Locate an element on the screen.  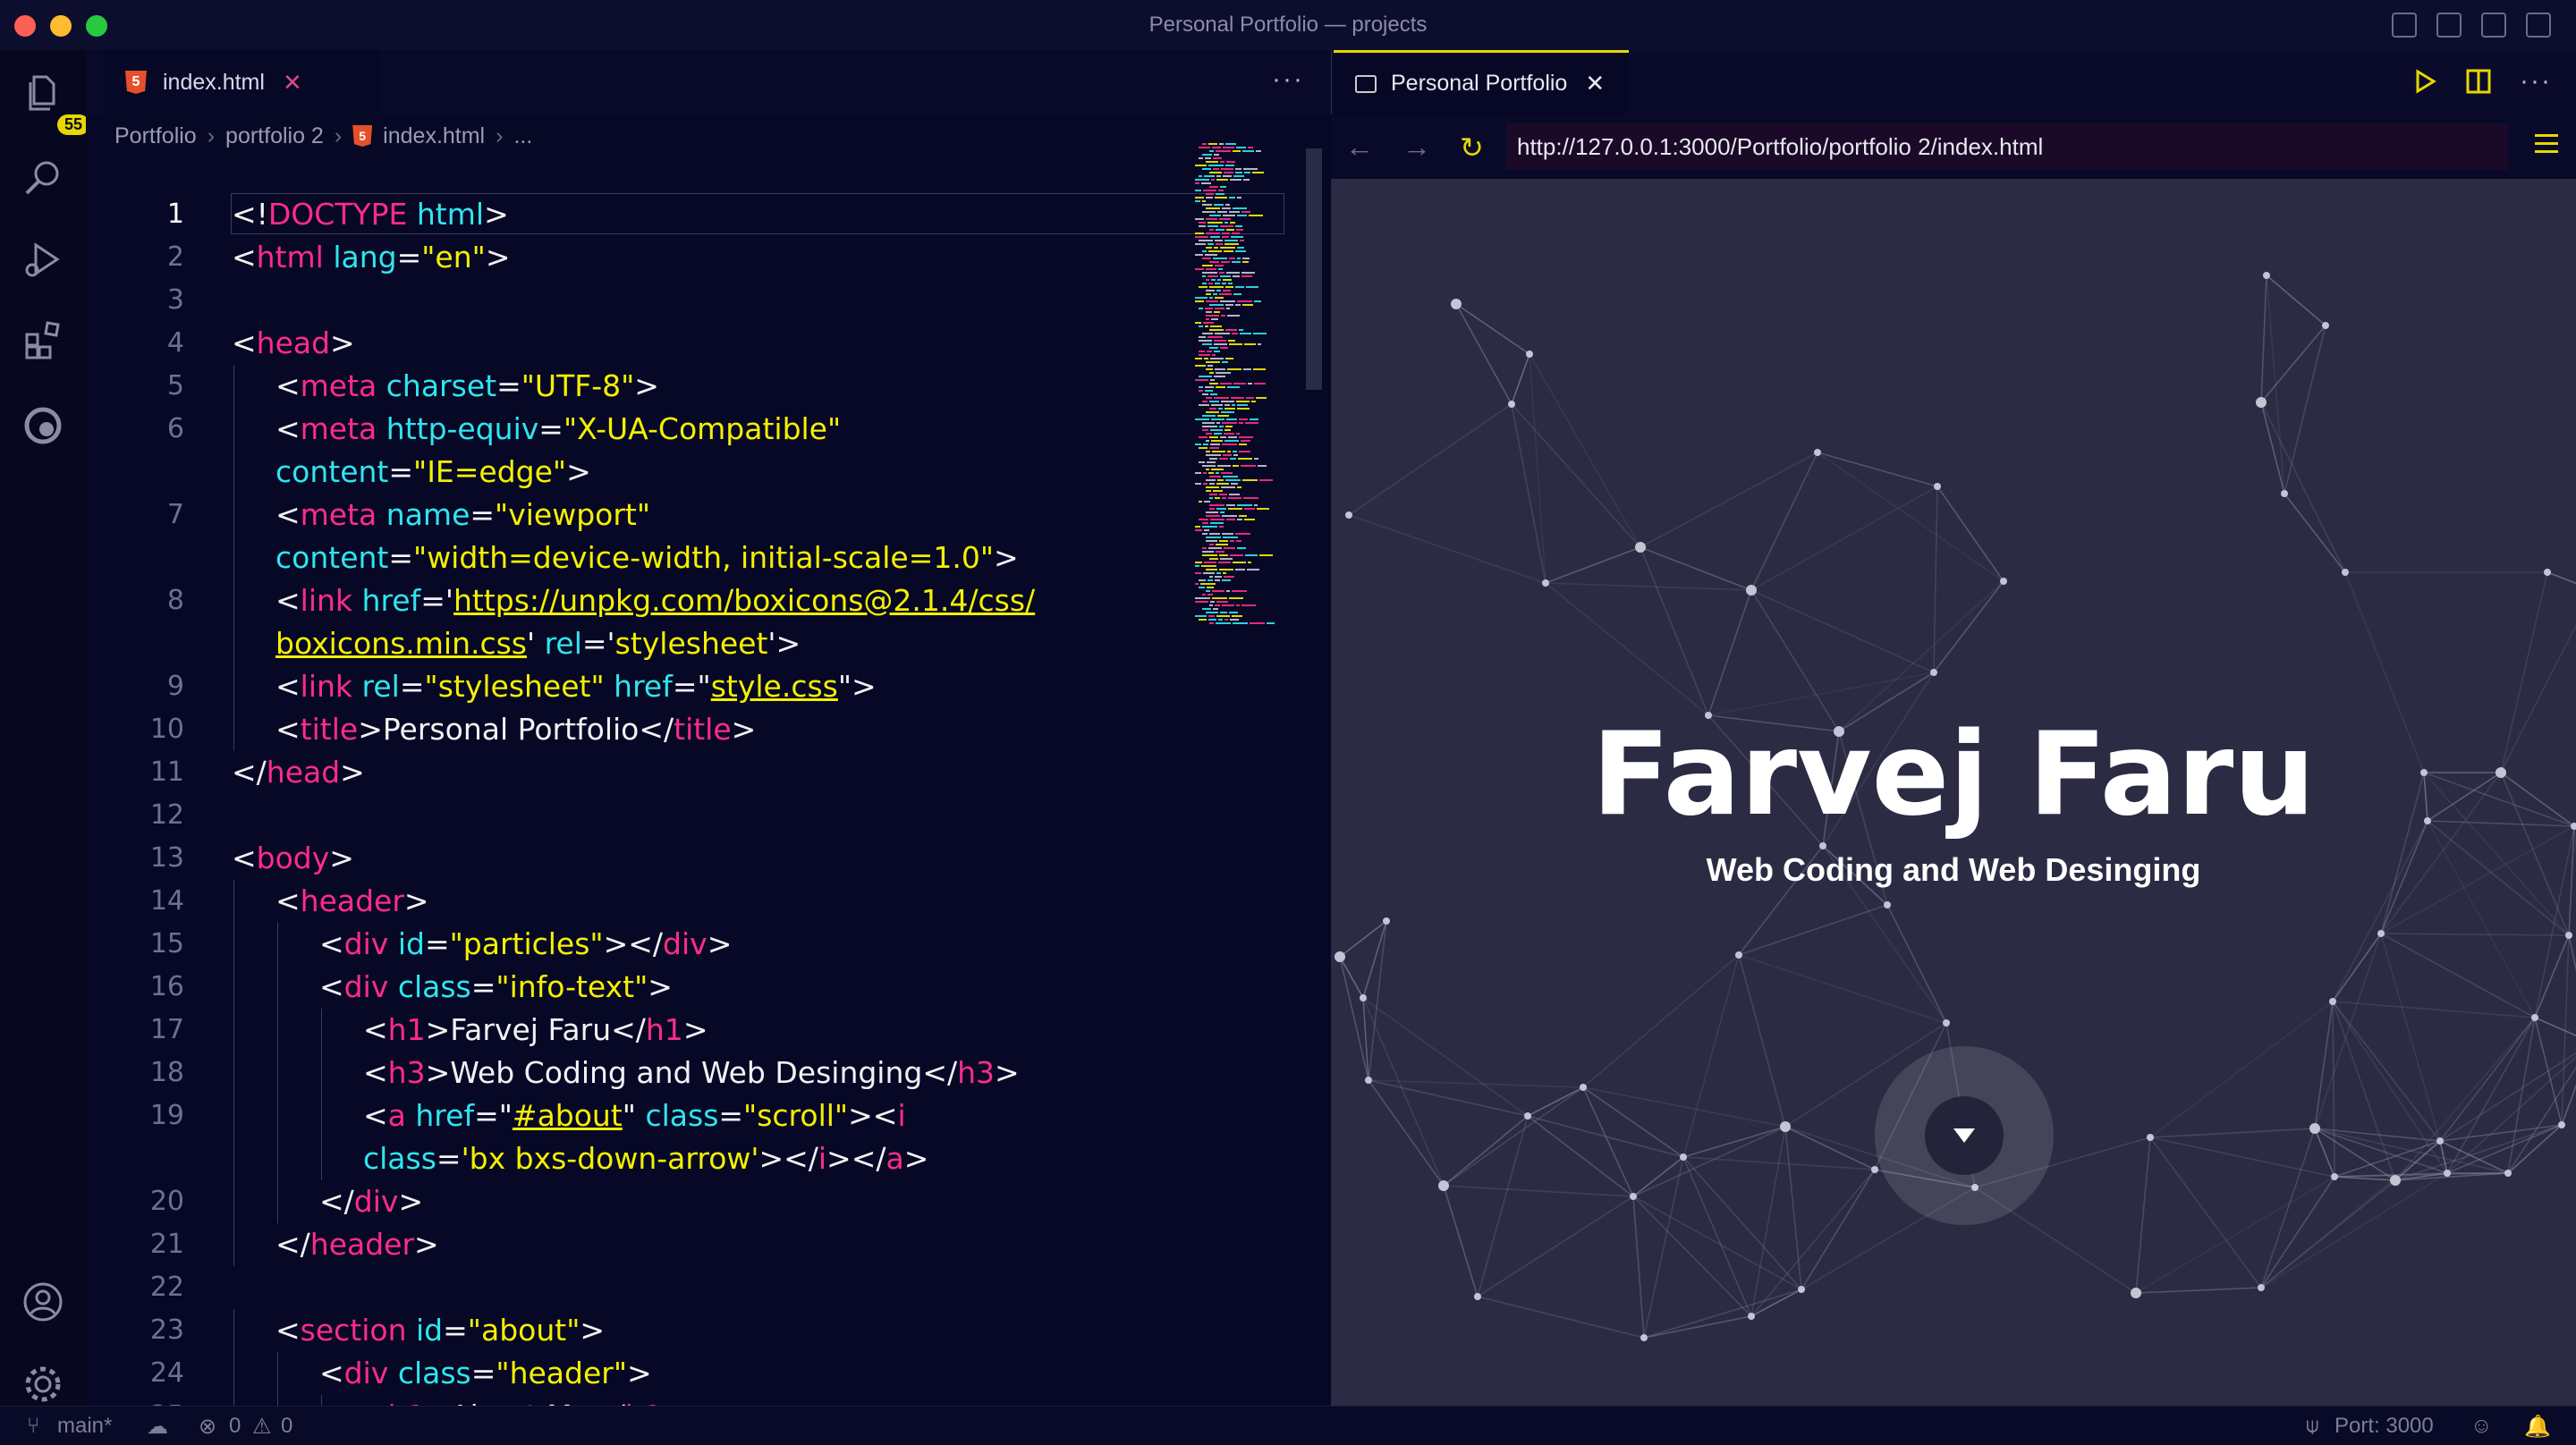
tab-personal-portfolio: Personal Portfolio ✕ is located at coordinates (1481, 82).